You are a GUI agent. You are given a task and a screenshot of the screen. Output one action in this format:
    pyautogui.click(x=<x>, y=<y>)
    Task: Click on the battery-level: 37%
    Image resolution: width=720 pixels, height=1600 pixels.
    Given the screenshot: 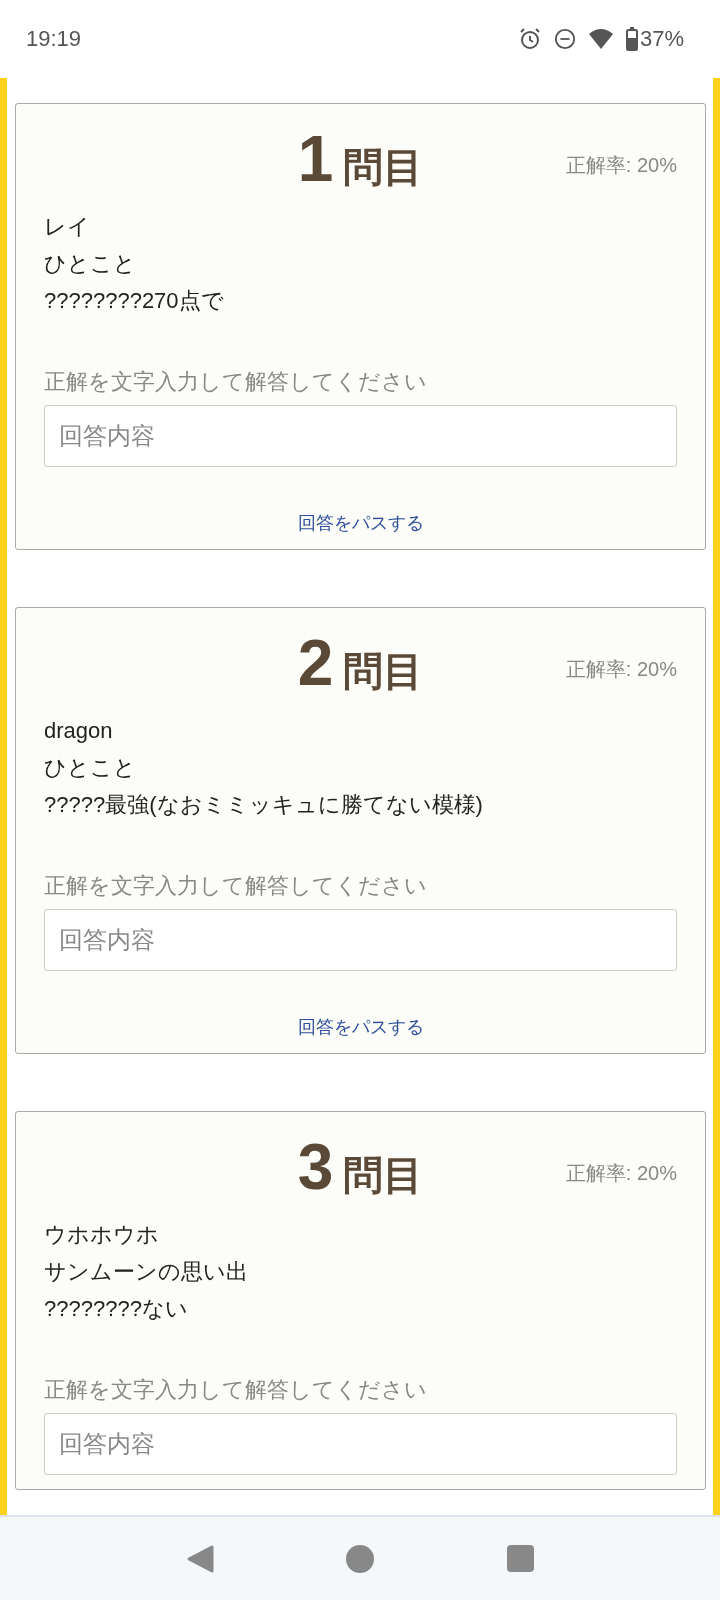 What is the action you would take?
    pyautogui.click(x=661, y=39)
    